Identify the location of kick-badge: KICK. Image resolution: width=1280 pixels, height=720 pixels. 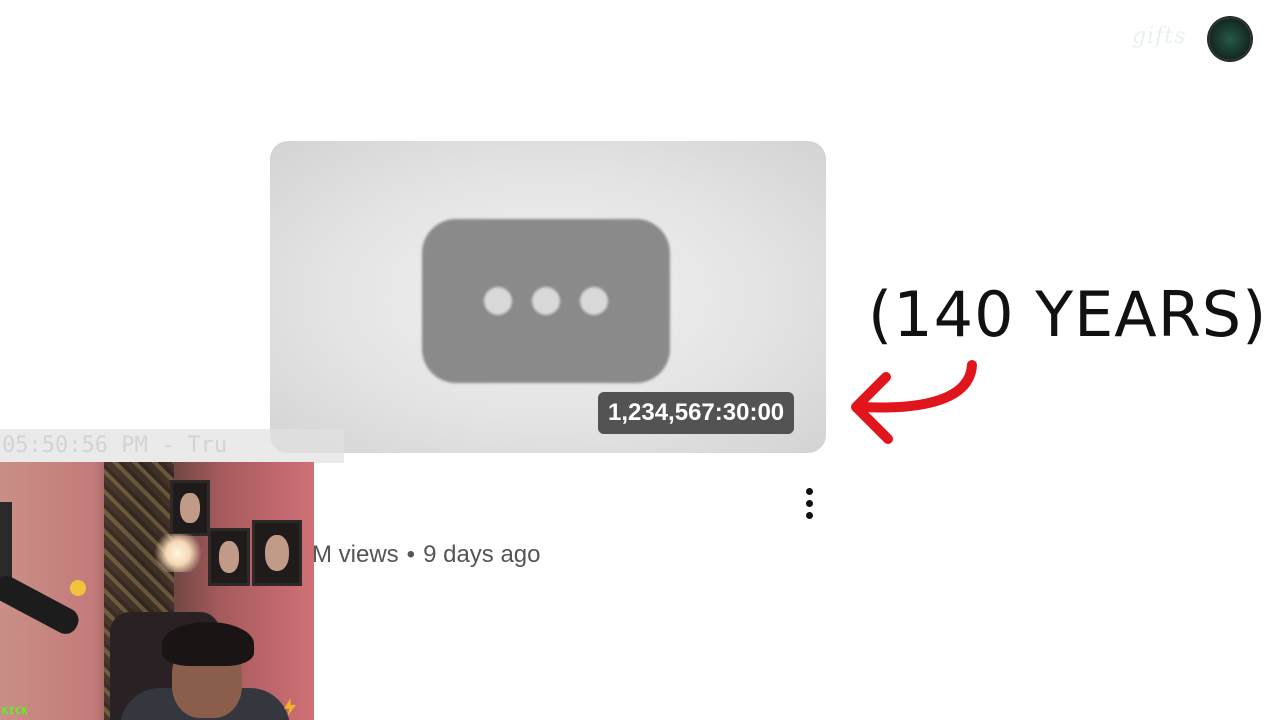
(15, 711).